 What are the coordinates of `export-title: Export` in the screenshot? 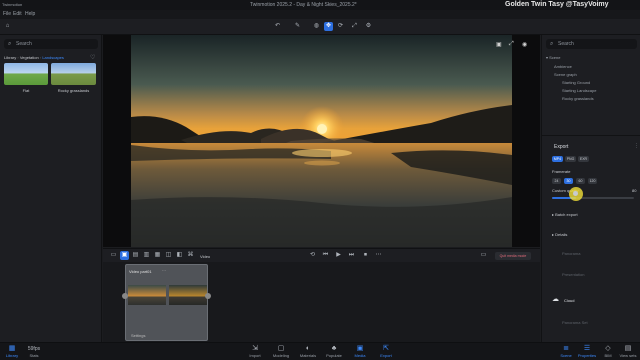 It's located at (561, 147).